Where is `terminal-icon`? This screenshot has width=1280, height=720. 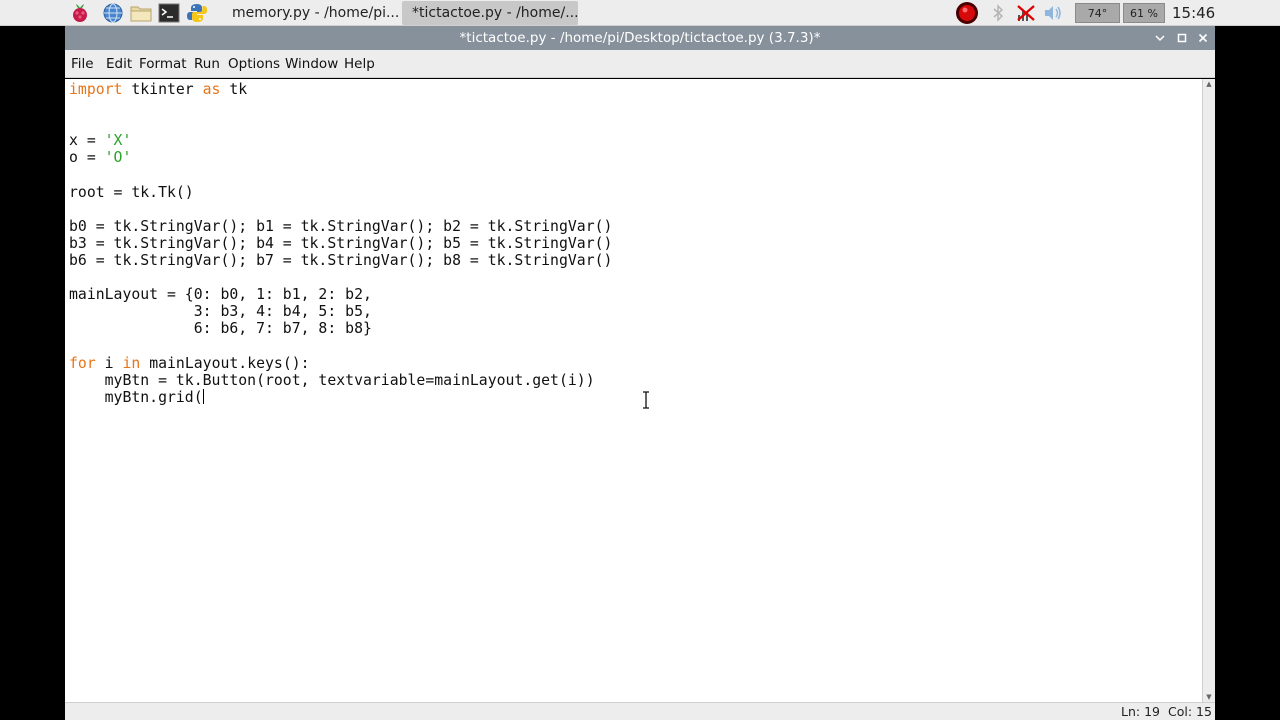
terminal-icon is located at coordinates (169, 13).